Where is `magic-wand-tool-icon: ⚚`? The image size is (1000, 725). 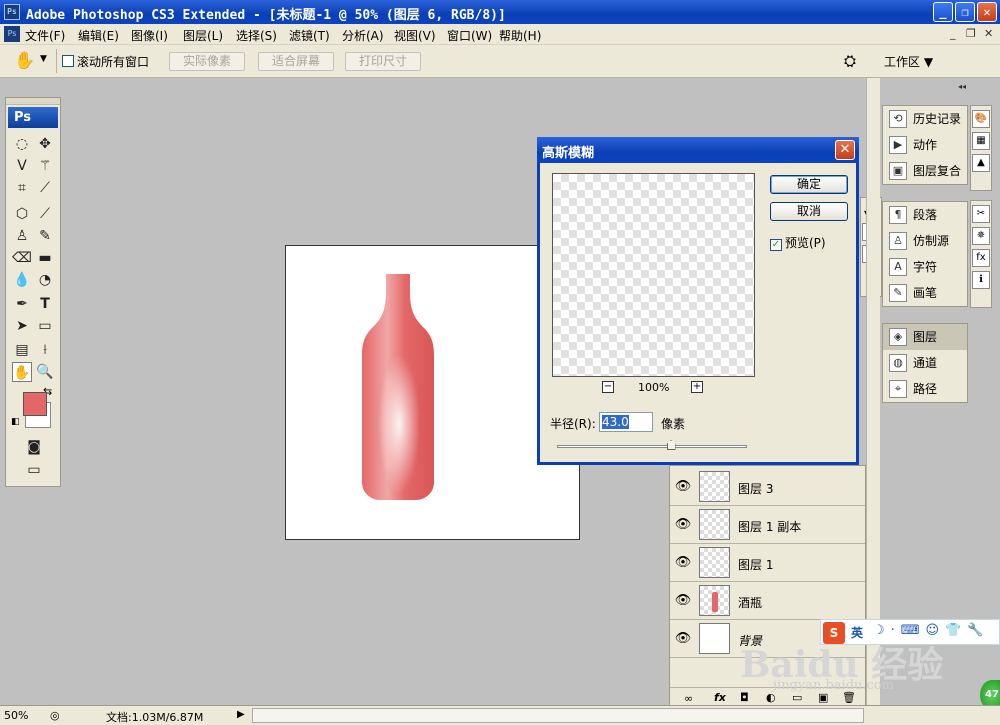 magic-wand-tool-icon: ⚚ is located at coordinates (45, 166).